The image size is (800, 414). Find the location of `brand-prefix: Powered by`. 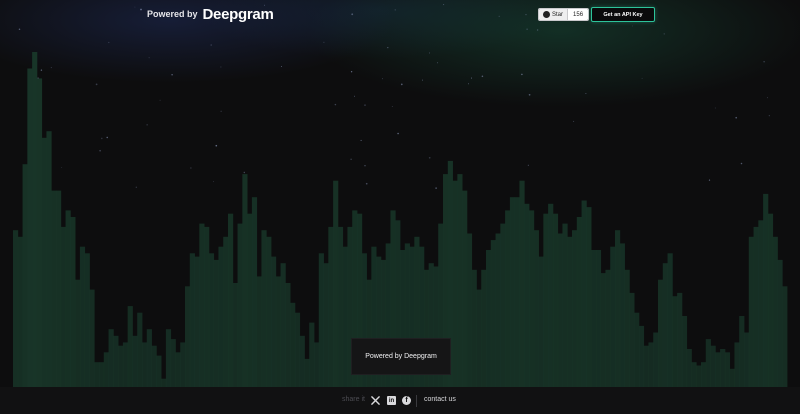

brand-prefix: Powered by is located at coordinates (172, 14).